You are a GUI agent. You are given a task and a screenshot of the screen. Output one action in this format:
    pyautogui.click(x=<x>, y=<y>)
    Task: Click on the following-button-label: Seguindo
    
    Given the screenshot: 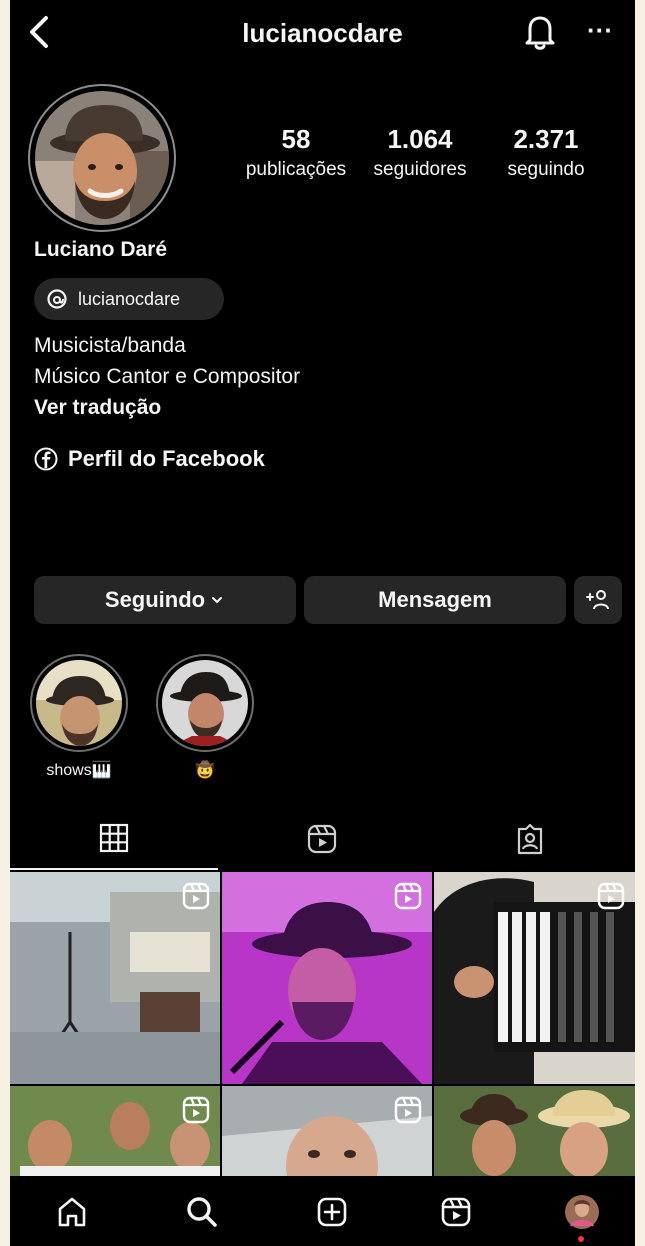 What is the action you would take?
    pyautogui.click(x=155, y=599)
    